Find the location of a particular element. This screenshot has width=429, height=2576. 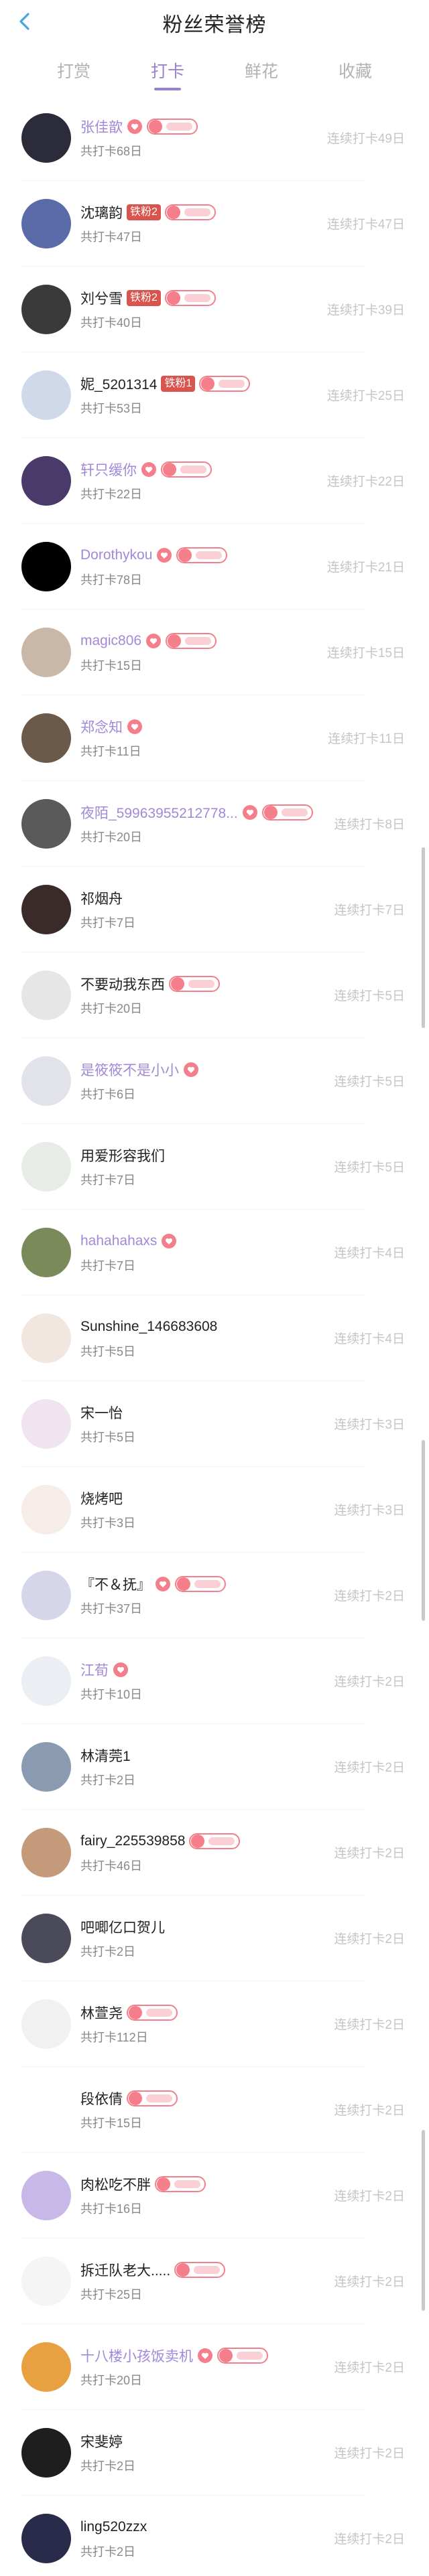

streak-days: 连续打卡25日 is located at coordinates (366, 396).